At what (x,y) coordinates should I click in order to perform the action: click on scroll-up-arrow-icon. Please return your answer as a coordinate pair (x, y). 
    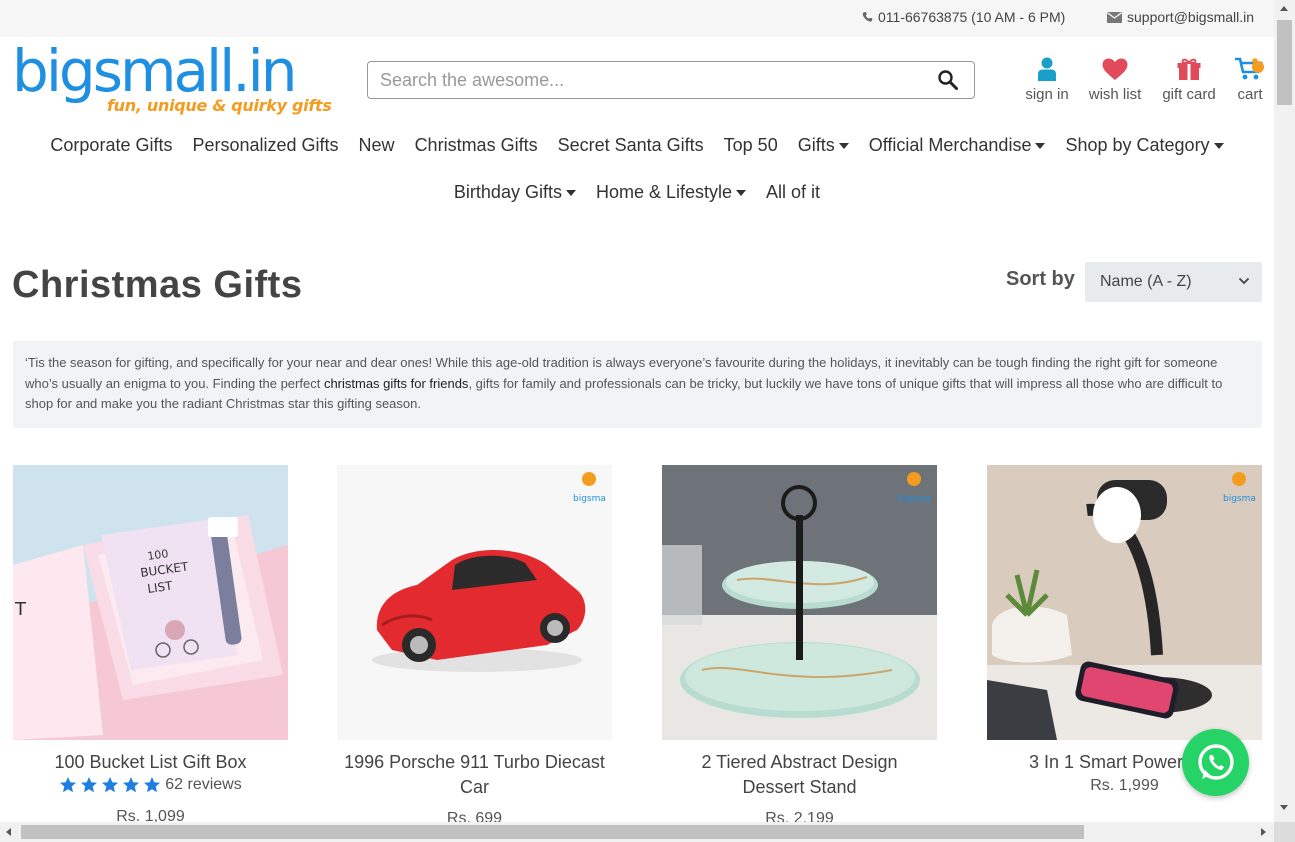
    Looking at the image, I should click on (1284, 8).